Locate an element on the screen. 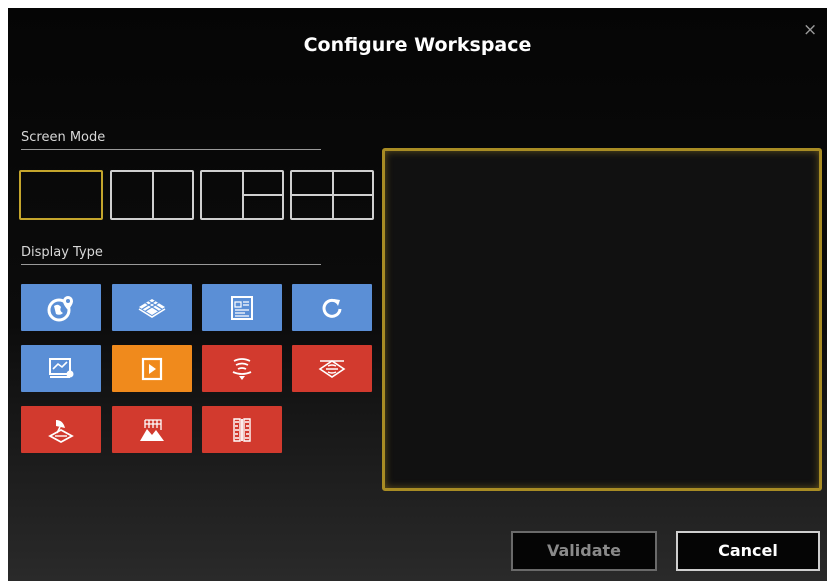 This screenshot has height=581, width=827. sonar-waves-icon is located at coordinates (242, 368).